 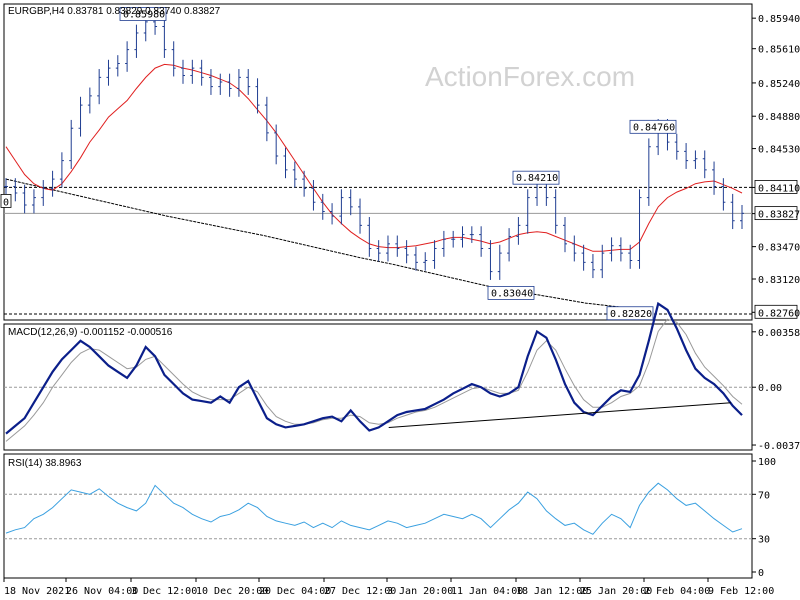 I want to click on level-callout-label: 0.84210, so click(x=537, y=178).